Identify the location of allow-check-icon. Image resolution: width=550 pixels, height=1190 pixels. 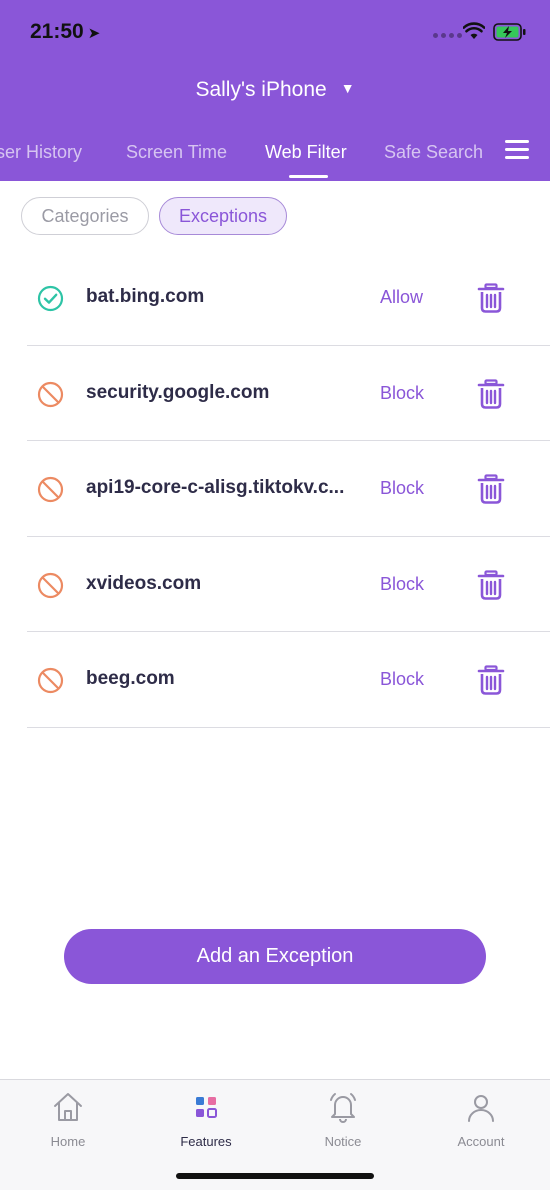
(50, 298).